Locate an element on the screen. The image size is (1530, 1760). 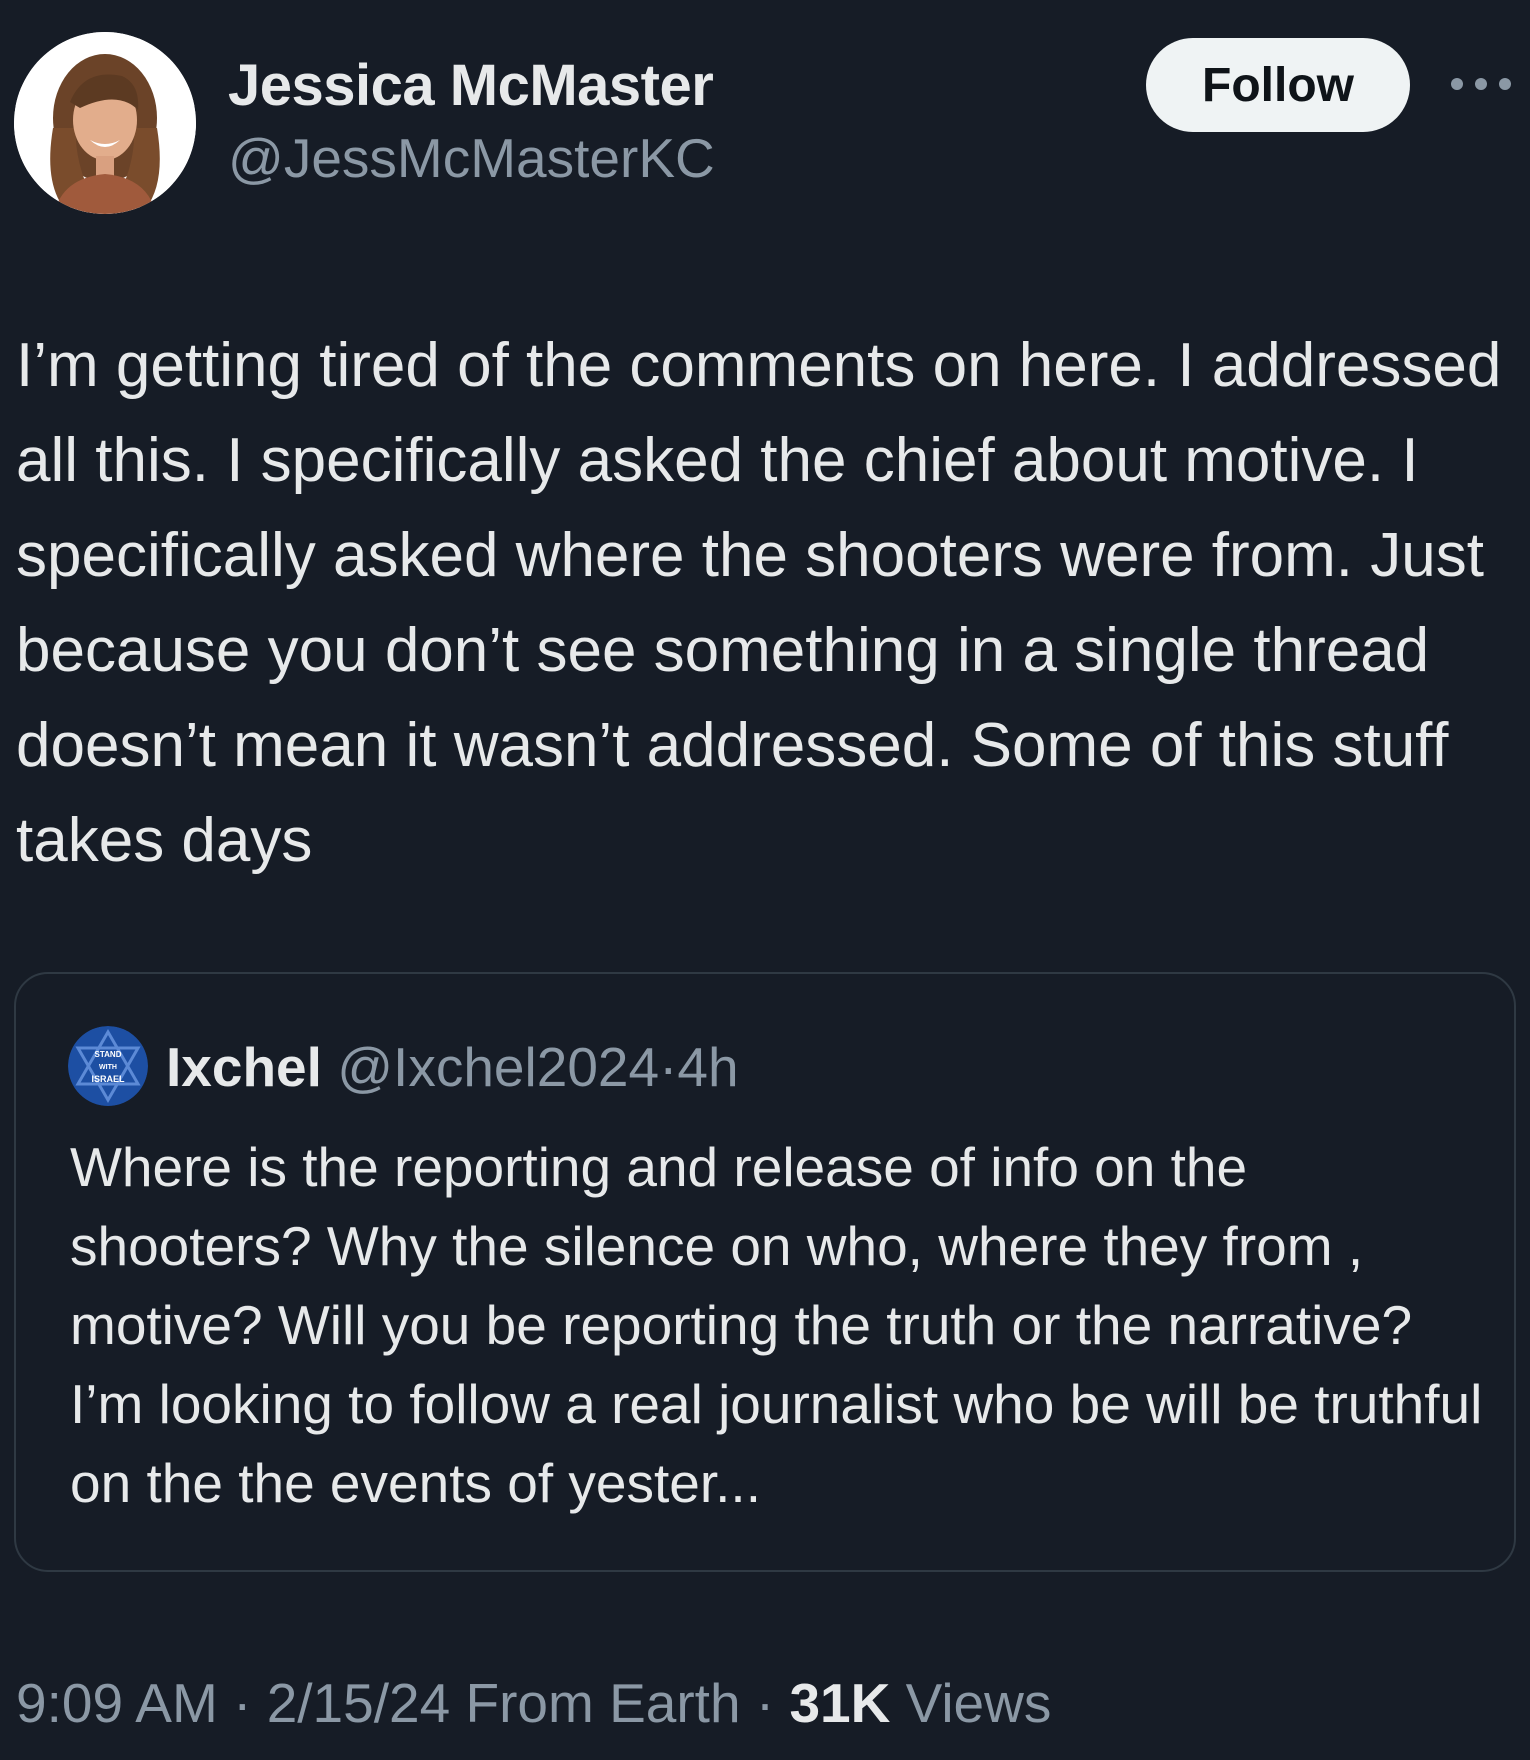
tweet-metadata: 9:09 AM · 2/15/24 From Earth · 31K Views is located at coordinates (533, 1703).